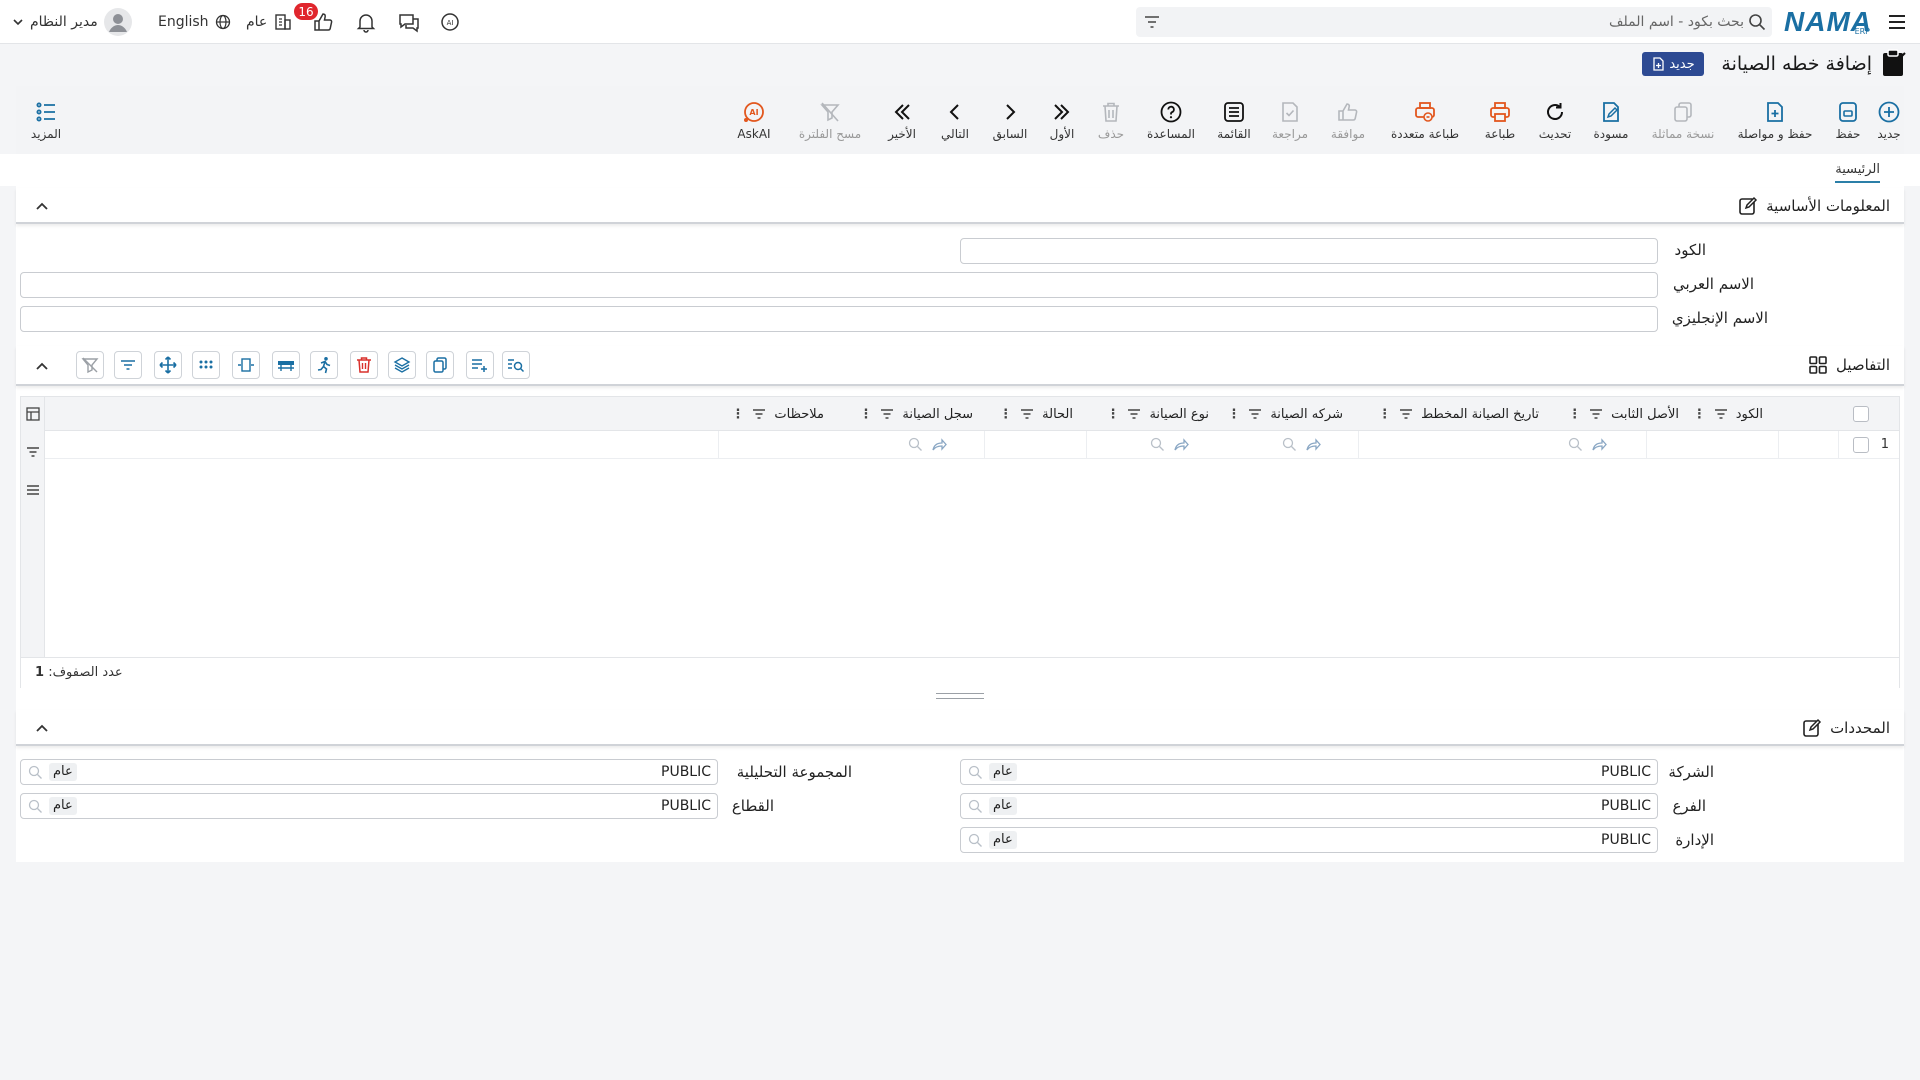 The image size is (1920, 1080). What do you see at coordinates (1623, 414) in the screenshot?
I see `column-header-fixed-asset: الأصل الثابت ⋮` at bounding box center [1623, 414].